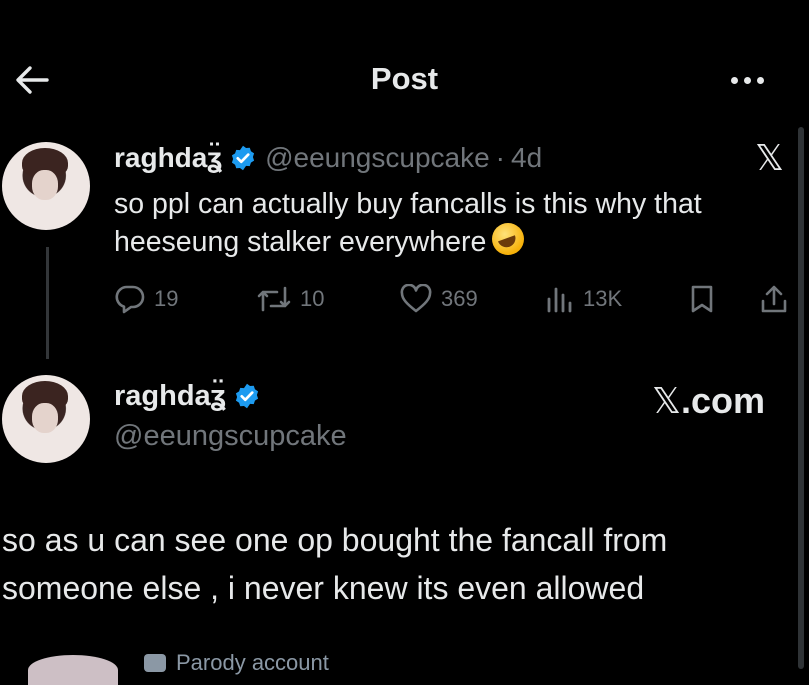 This screenshot has width=809, height=685. I want to click on brand-domain: .com, so click(723, 400).